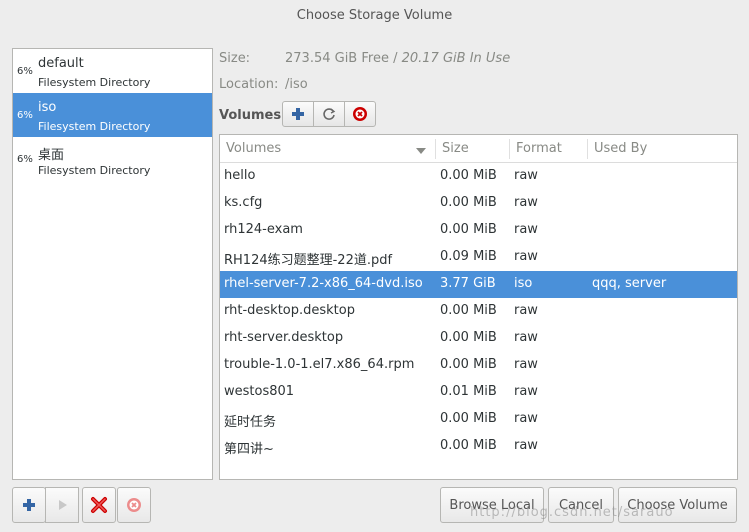  I want to click on volume-name: 第四讲~, so click(249, 449).